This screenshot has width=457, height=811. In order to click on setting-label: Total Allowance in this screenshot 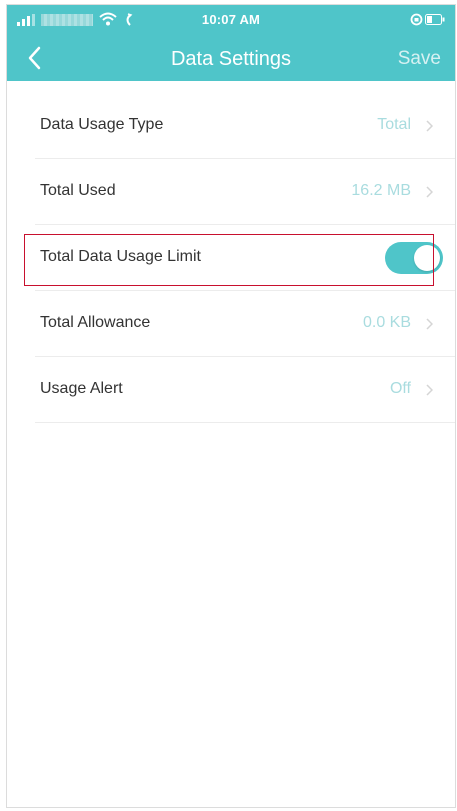, I will do `click(95, 322)`.